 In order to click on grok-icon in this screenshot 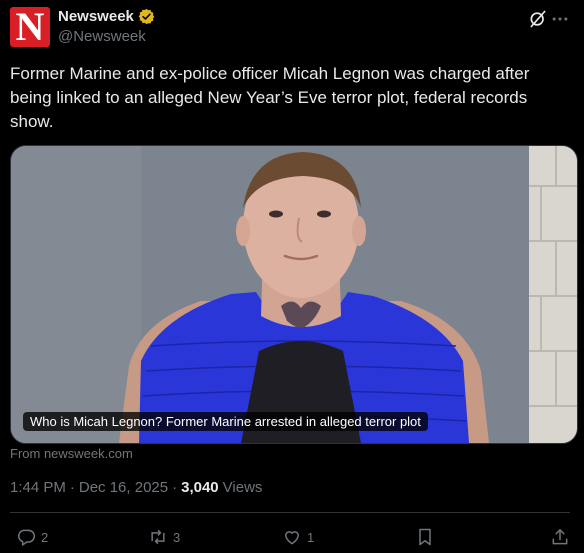, I will do `click(538, 19)`.